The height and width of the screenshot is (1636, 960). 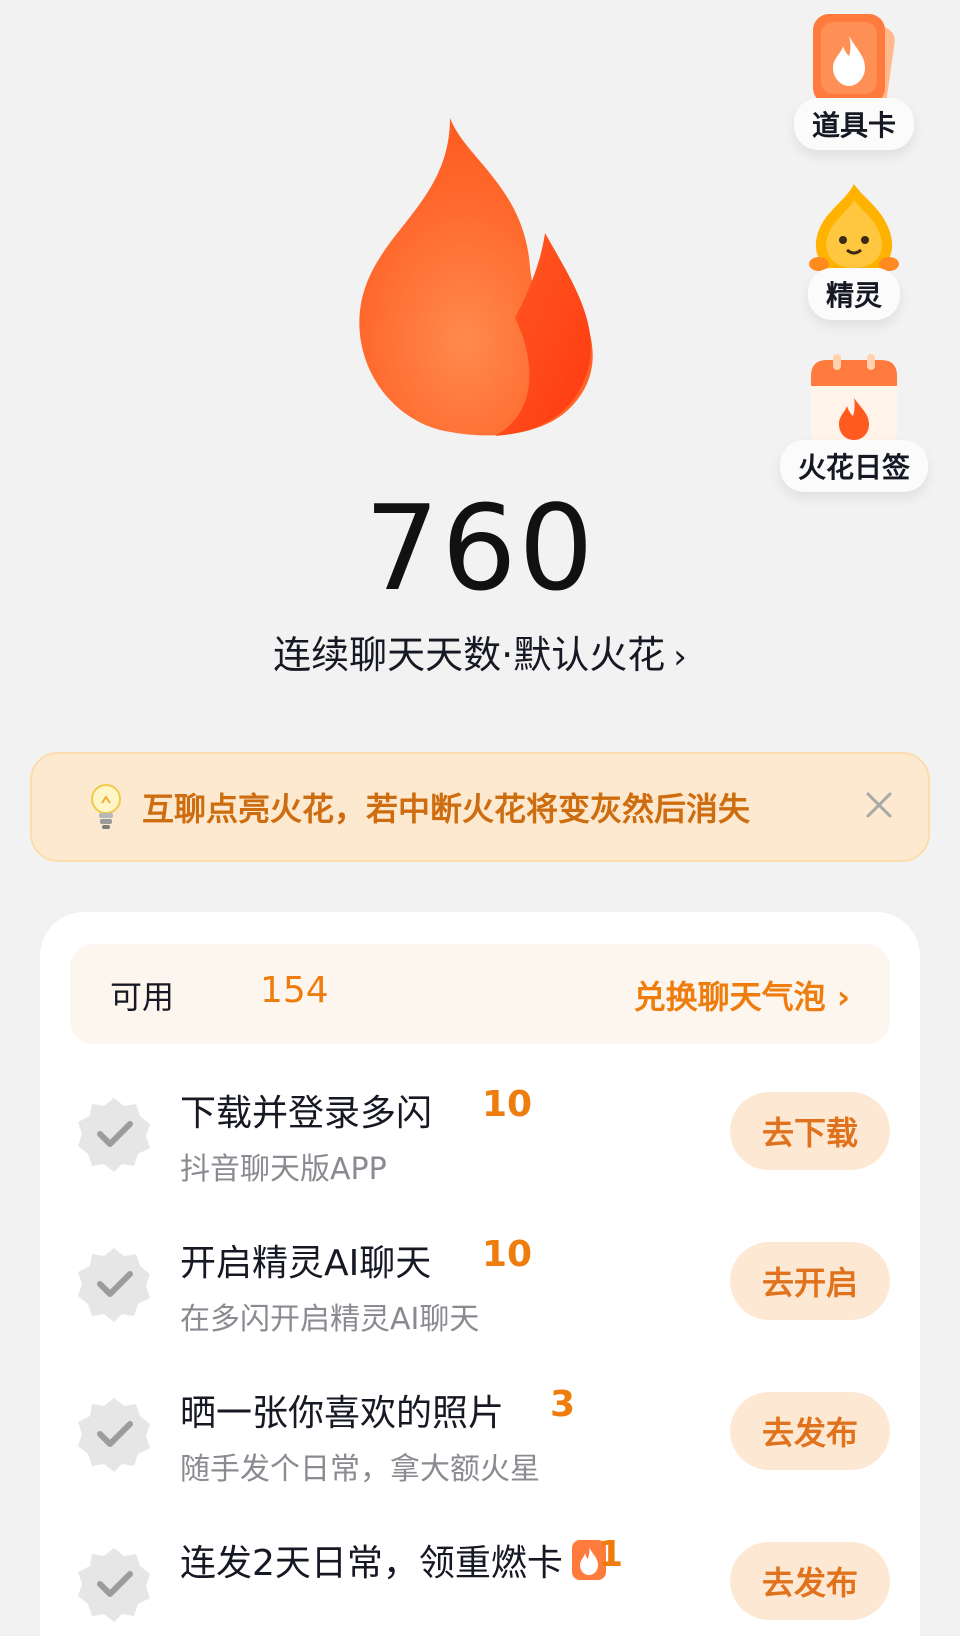 What do you see at coordinates (680, 657) in the screenshot?
I see `chevron-right-icon: ›` at bounding box center [680, 657].